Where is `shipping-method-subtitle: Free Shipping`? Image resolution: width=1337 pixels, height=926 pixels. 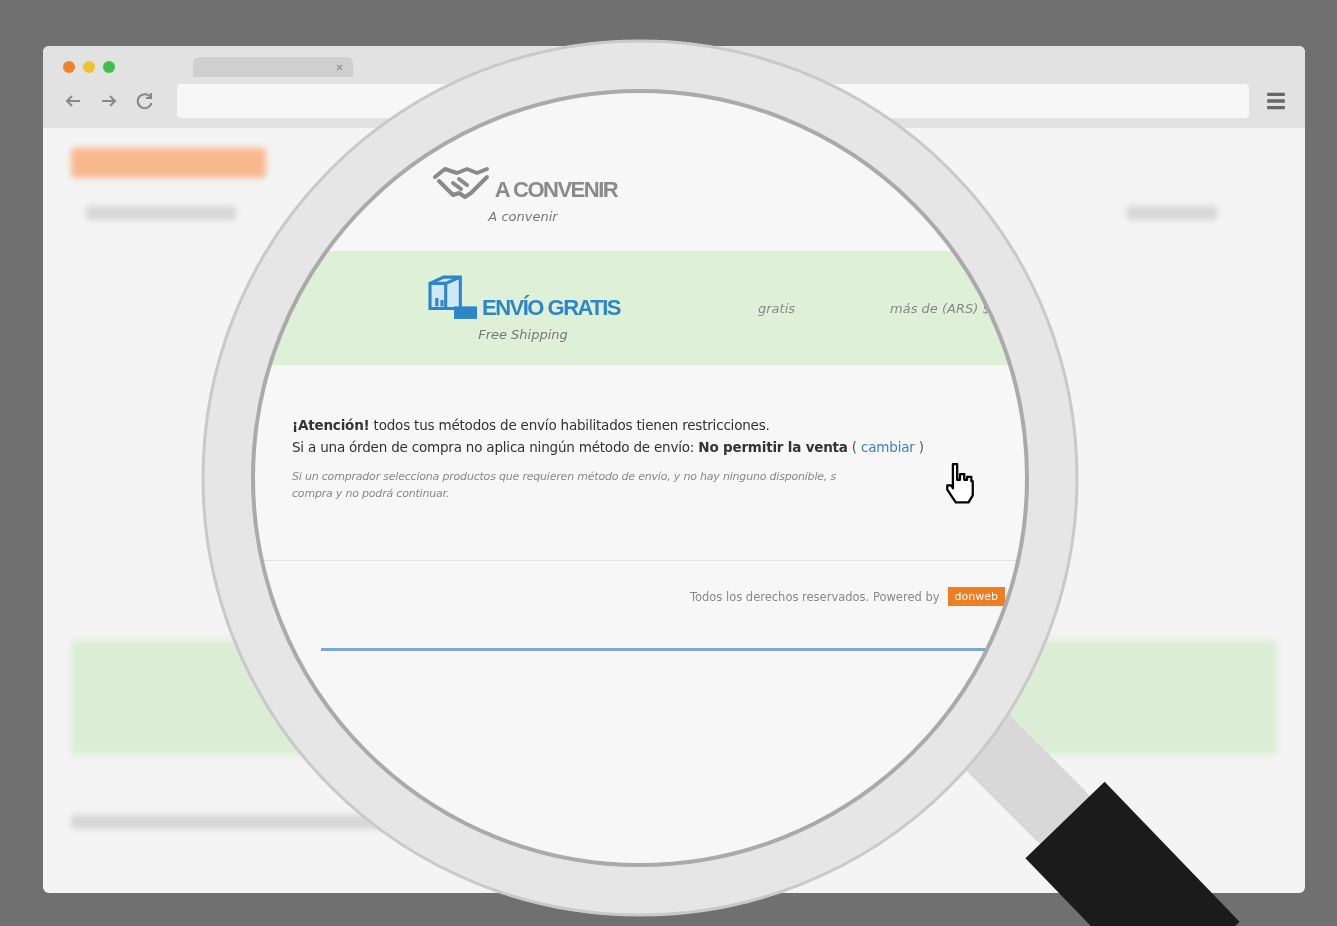
shipping-method-subtitle: Free Shipping is located at coordinates (523, 334).